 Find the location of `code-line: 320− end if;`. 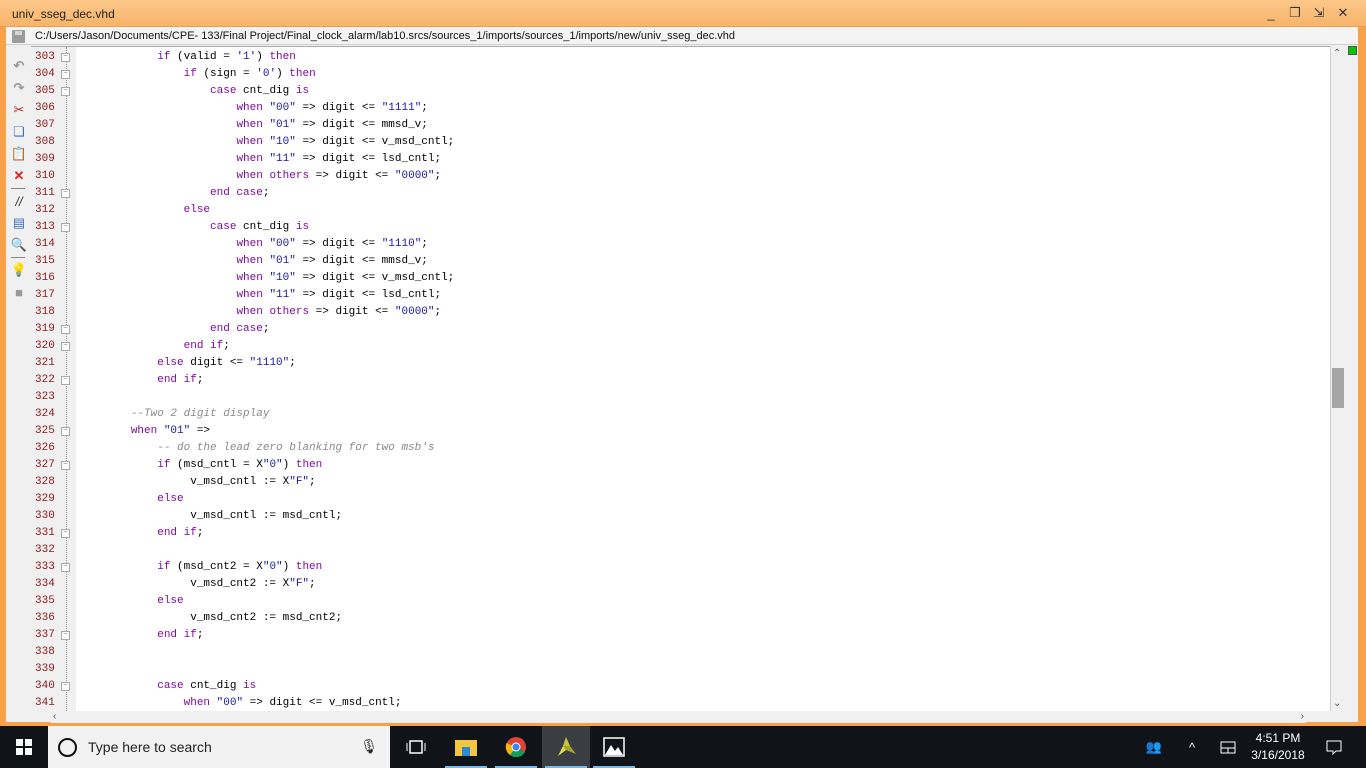

code-line: 320− end if; is located at coordinates (687, 346).